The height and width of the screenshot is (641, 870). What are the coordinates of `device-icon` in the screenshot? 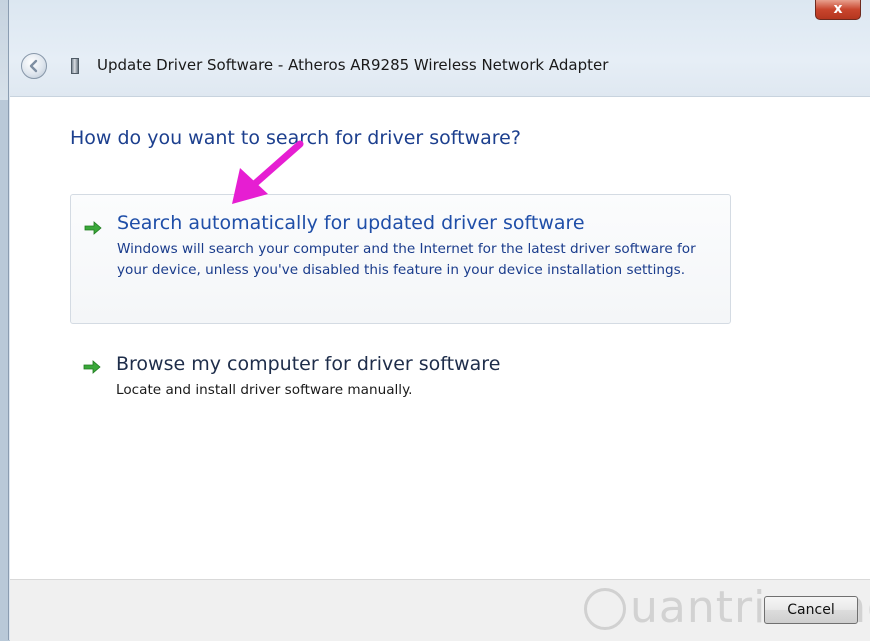 It's located at (75, 66).